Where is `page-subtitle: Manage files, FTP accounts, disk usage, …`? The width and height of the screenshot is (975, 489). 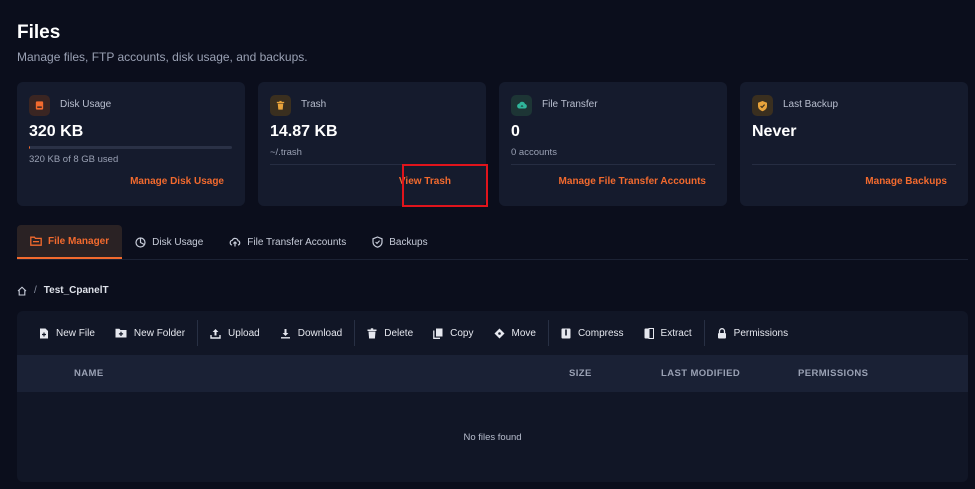 page-subtitle: Manage files, FTP accounts, disk usage, … is located at coordinates (162, 57).